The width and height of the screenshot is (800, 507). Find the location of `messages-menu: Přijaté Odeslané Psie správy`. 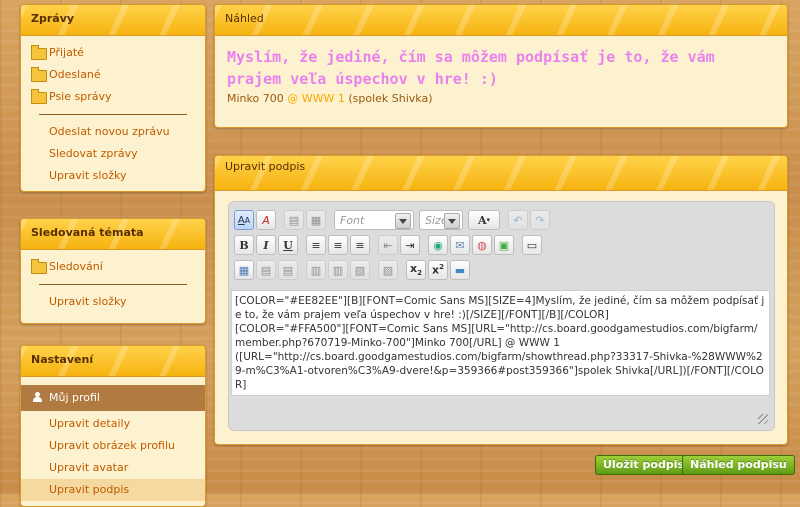

messages-menu: Přijaté Odeslané Psie správy is located at coordinates (113, 75).